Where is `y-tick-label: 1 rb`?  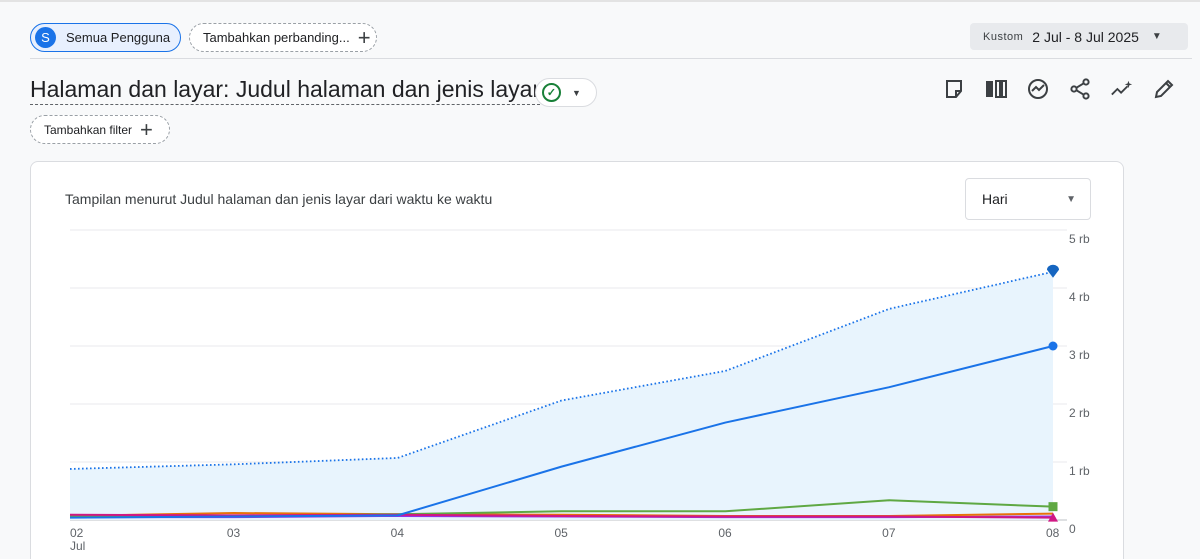 y-tick-label: 1 rb is located at coordinates (1079, 471).